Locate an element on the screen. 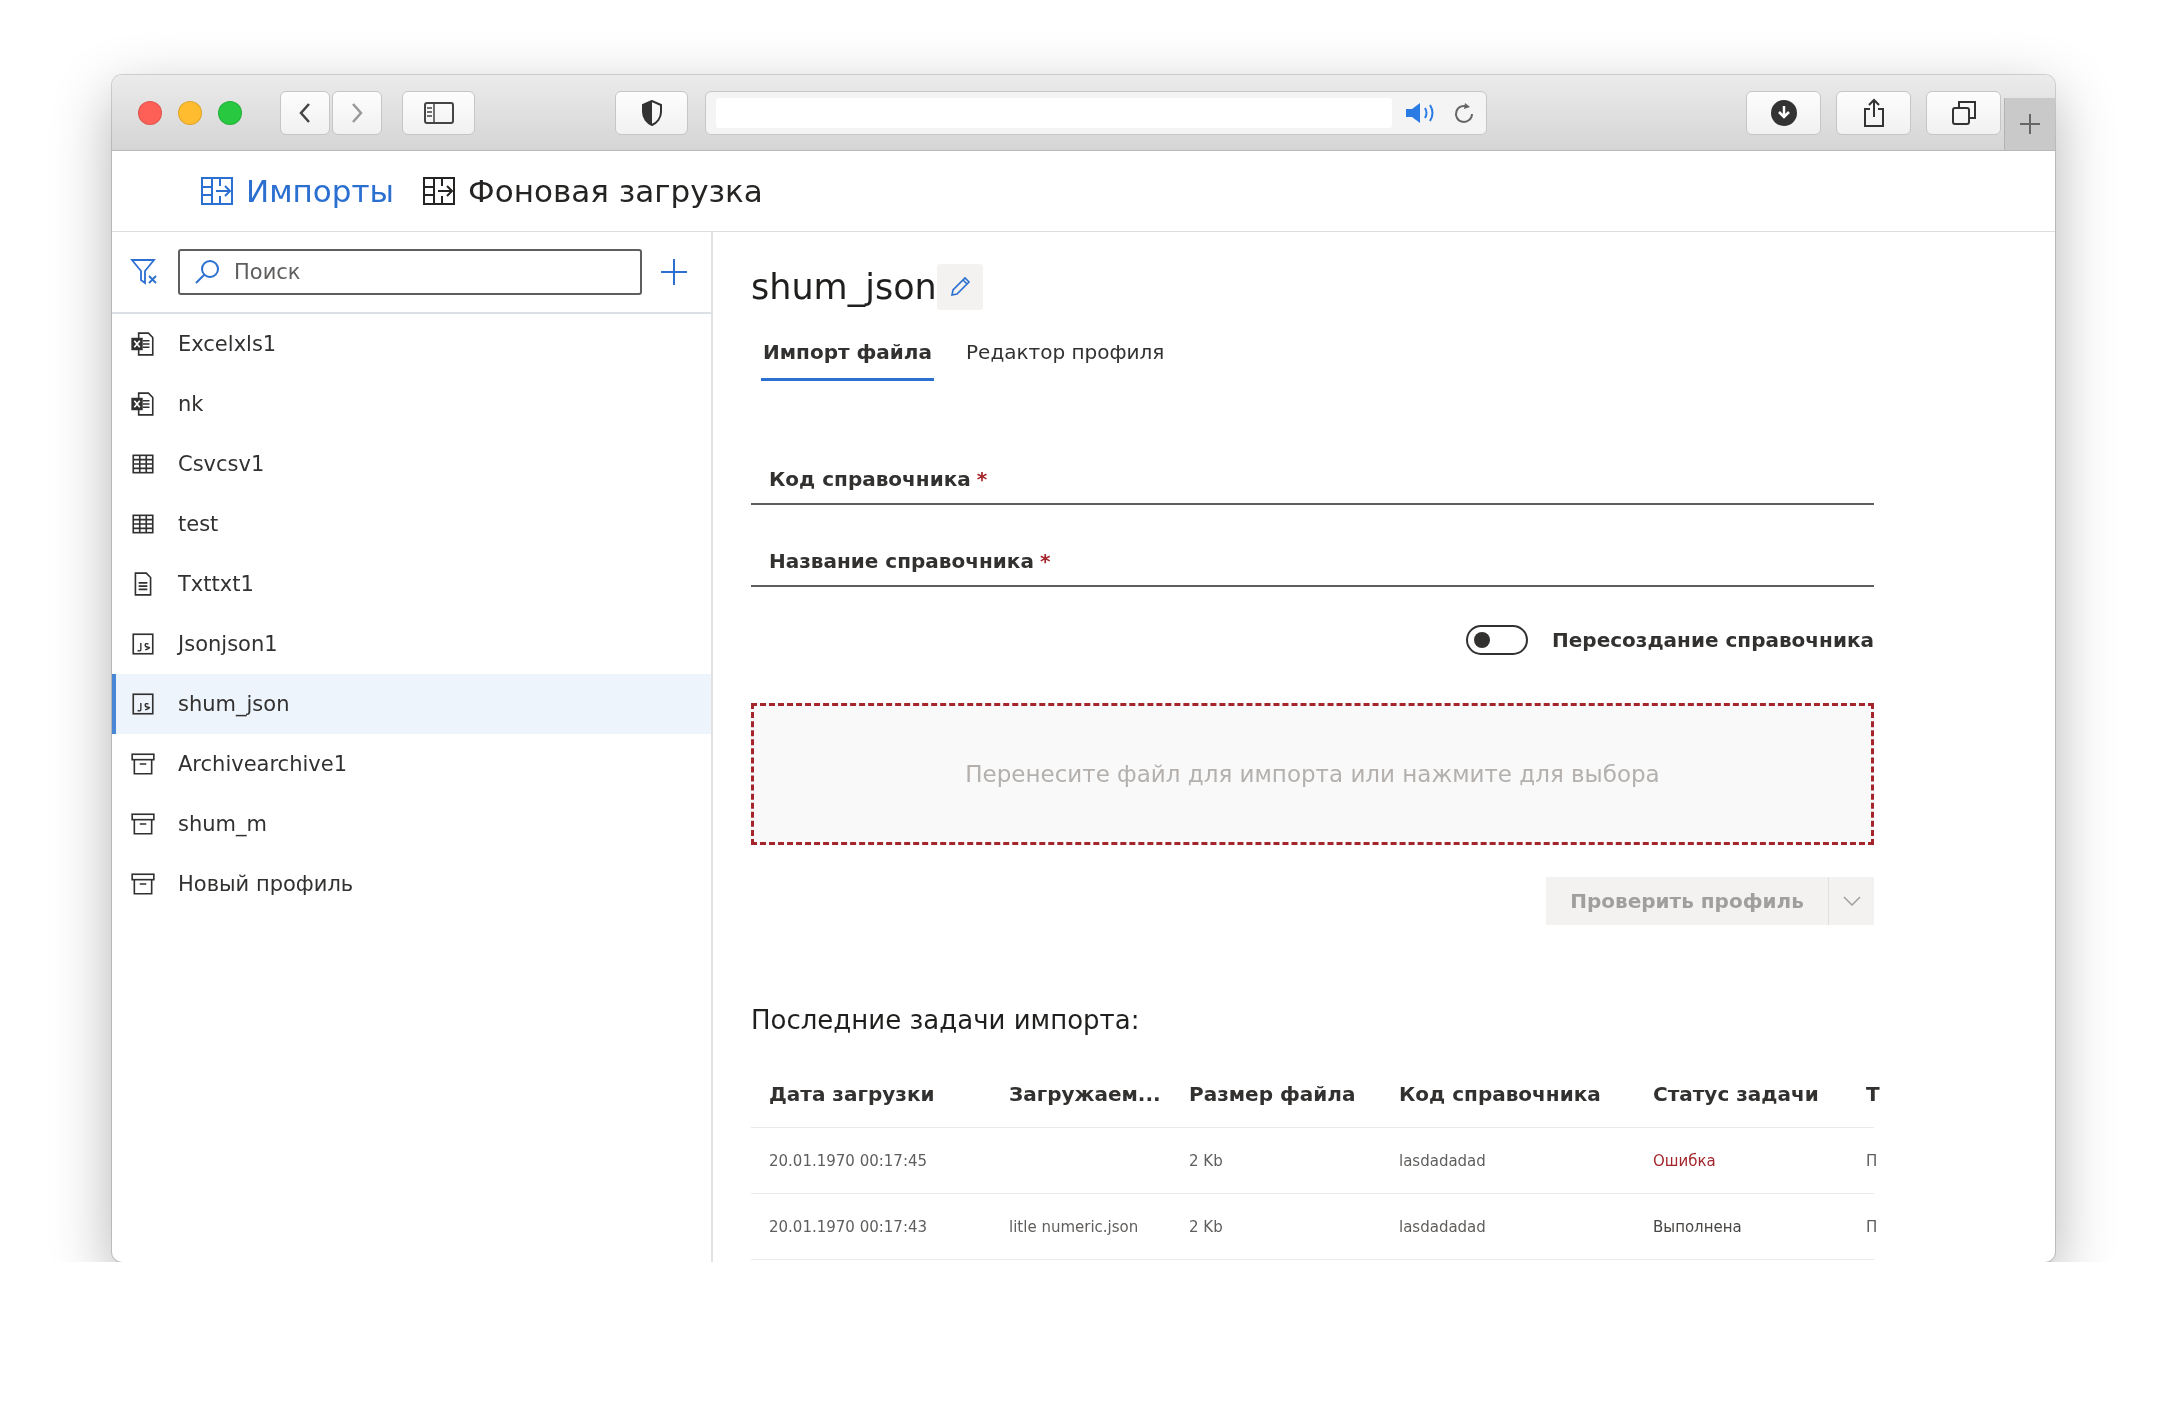 The image size is (2166, 1410). table-cell-text: 20.01.1970 00:17:43 is located at coordinates (849, 1226).